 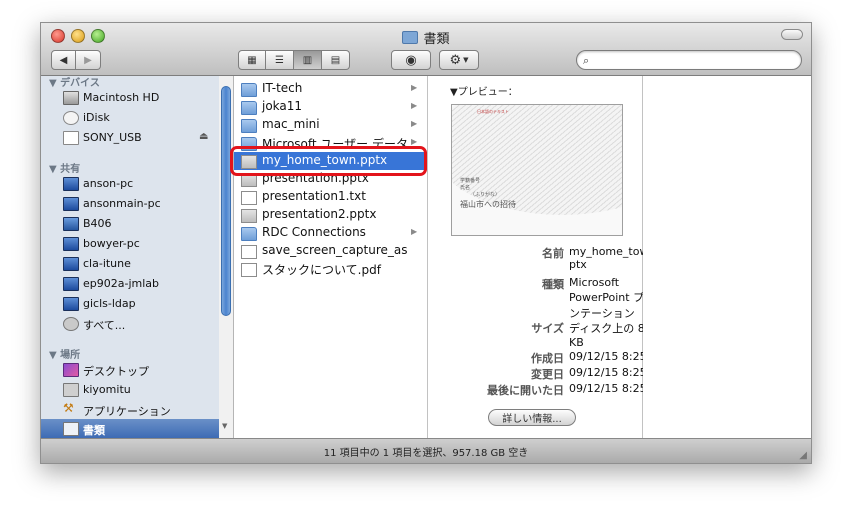 What do you see at coordinates (330, 89) in the screenshot?
I see `file-row-it-tech: IT-tech ▶` at bounding box center [330, 89].